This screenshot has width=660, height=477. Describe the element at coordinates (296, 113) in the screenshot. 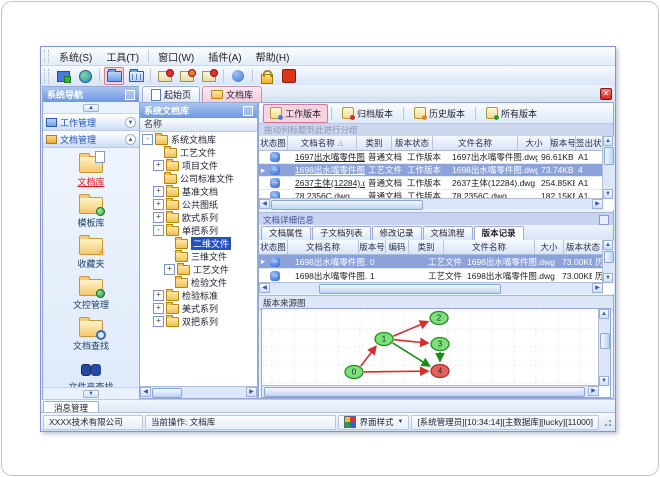

I see `version-button-0: 工作版本` at that location.